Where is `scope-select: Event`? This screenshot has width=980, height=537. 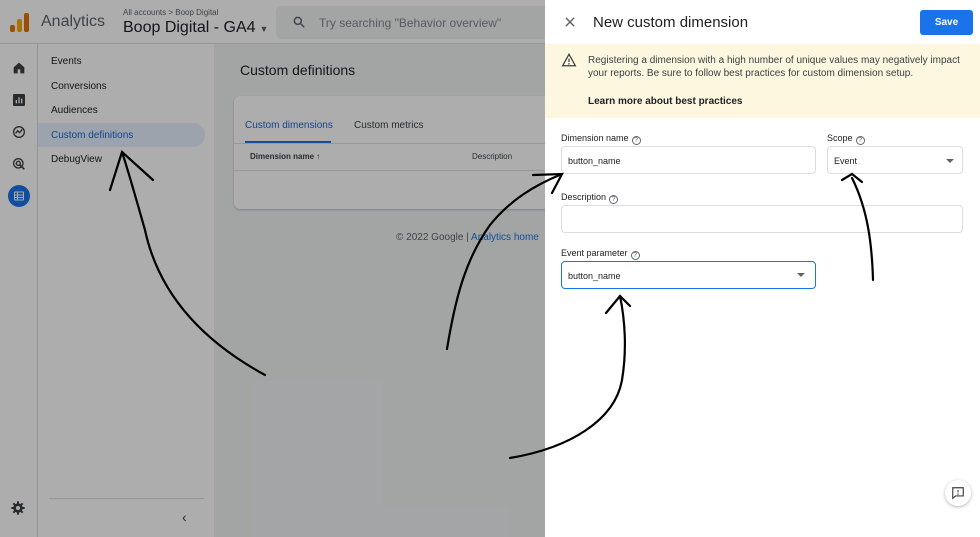 scope-select: Event is located at coordinates (895, 160).